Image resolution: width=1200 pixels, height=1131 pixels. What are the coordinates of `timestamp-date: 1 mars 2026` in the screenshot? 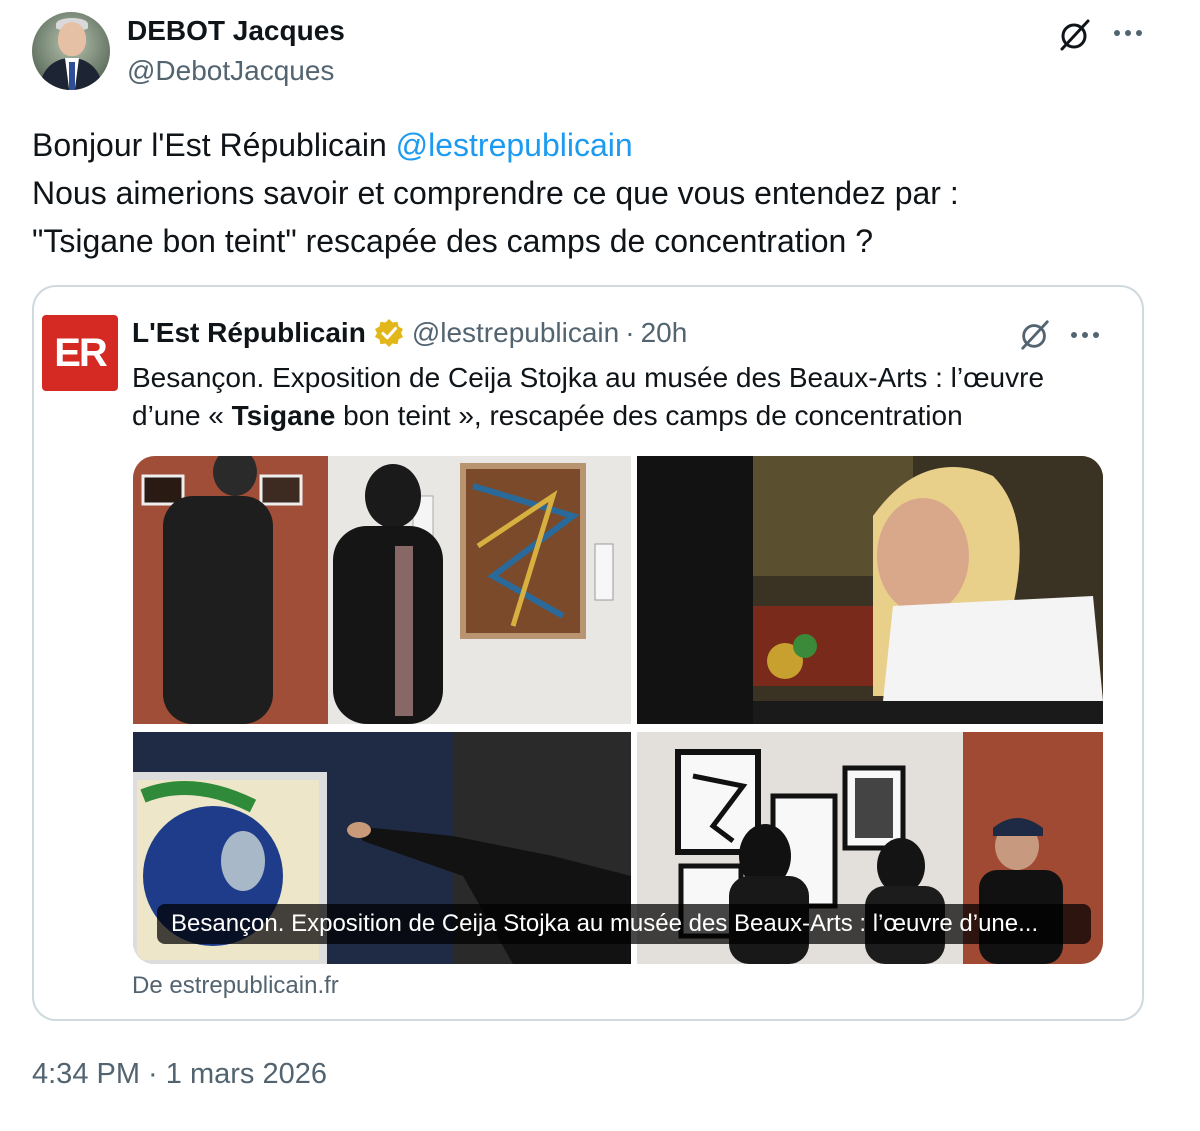 It's located at (246, 1074).